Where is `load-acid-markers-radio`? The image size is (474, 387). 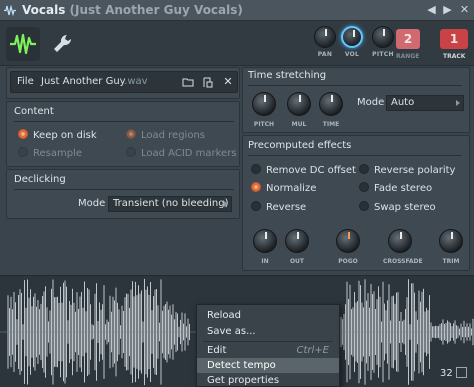
load-acid-markers-radio is located at coordinates (131, 152).